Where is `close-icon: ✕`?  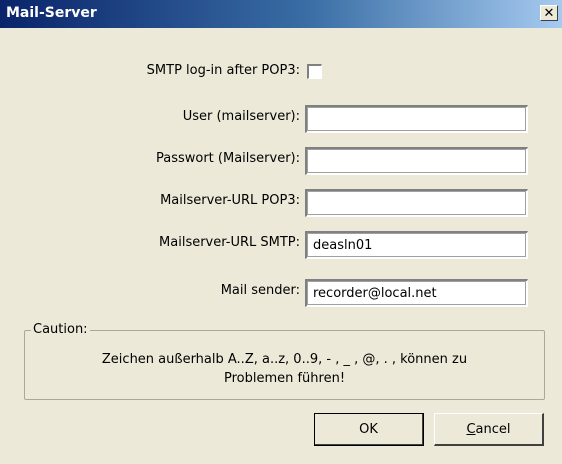 close-icon: ✕ is located at coordinates (549, 13).